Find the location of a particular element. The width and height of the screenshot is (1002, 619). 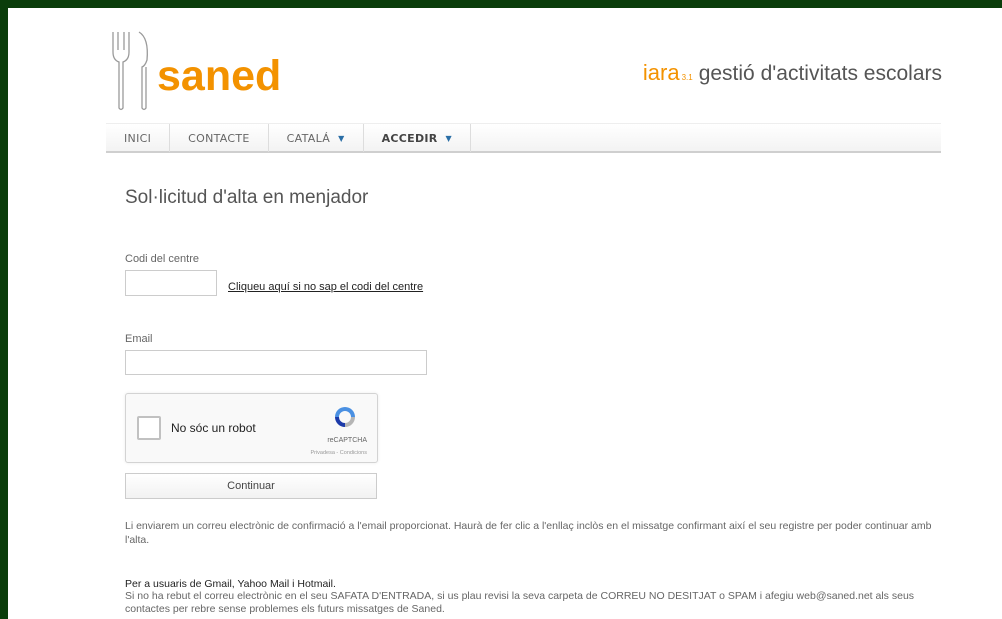

tagline-text: gestió d'activitats escolars is located at coordinates (820, 73).